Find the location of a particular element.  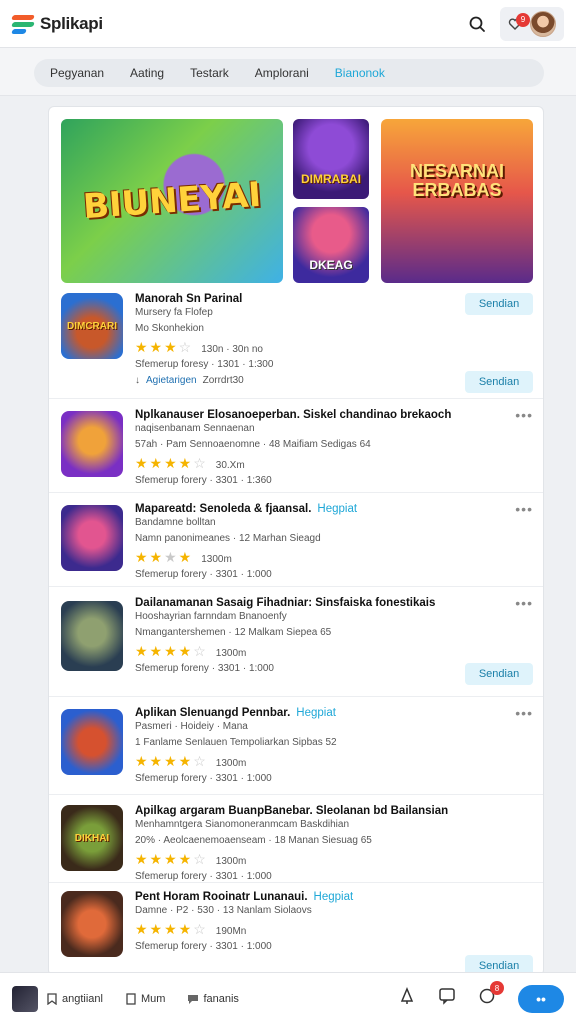

app-meta: Sfemerup foreny · 3301 · 1:000 is located at coordinates (204, 668).